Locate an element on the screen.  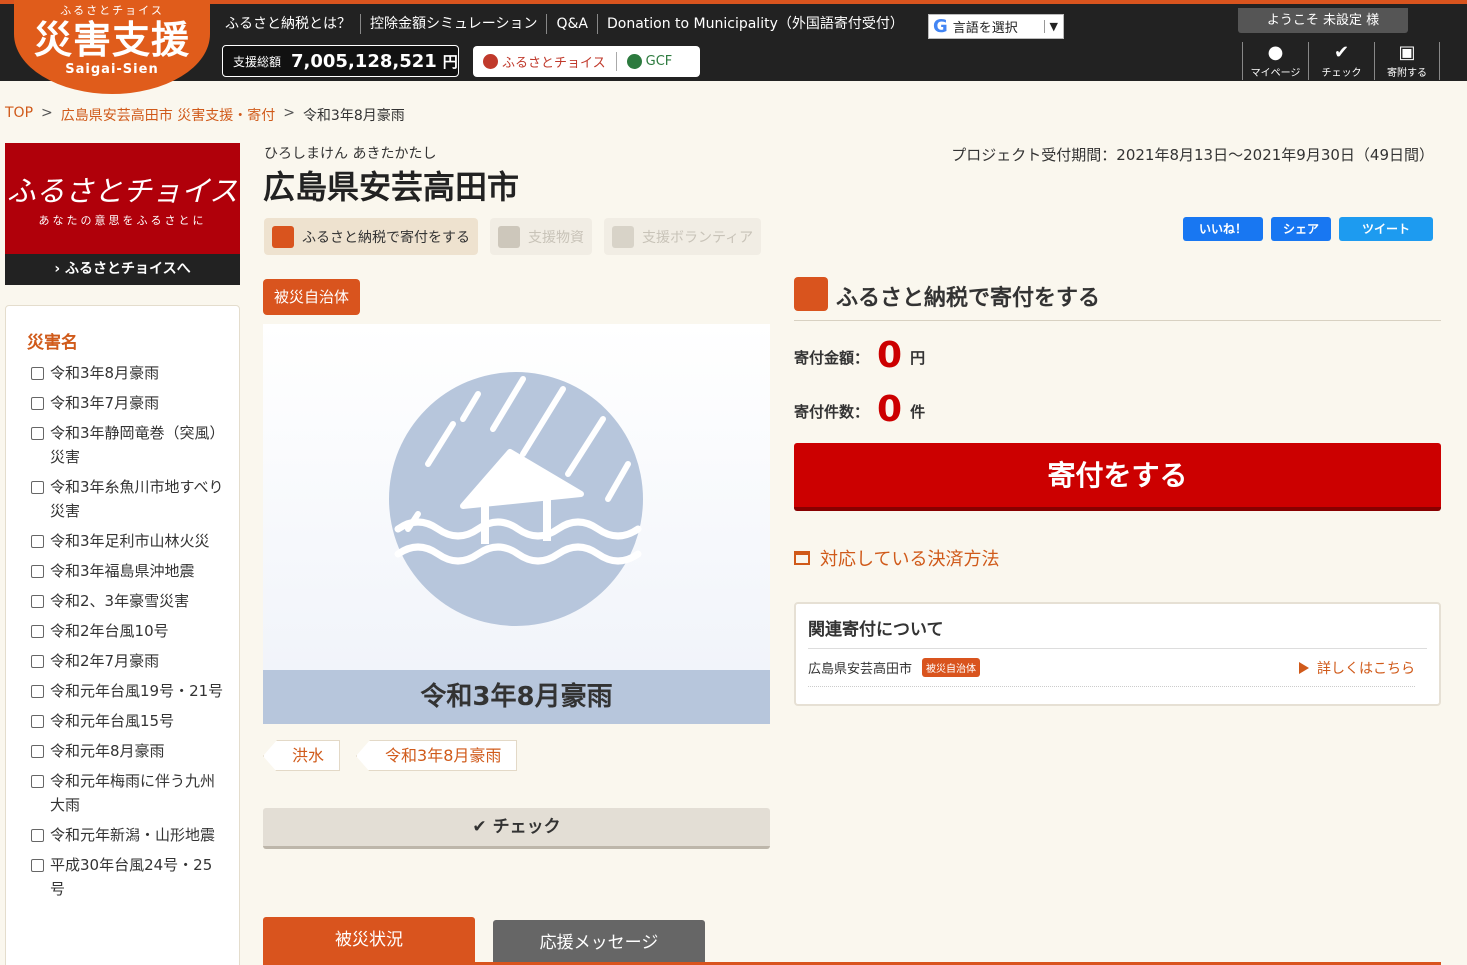
payment-methods-link: 対応している決済方法 is located at coordinates (896, 558).